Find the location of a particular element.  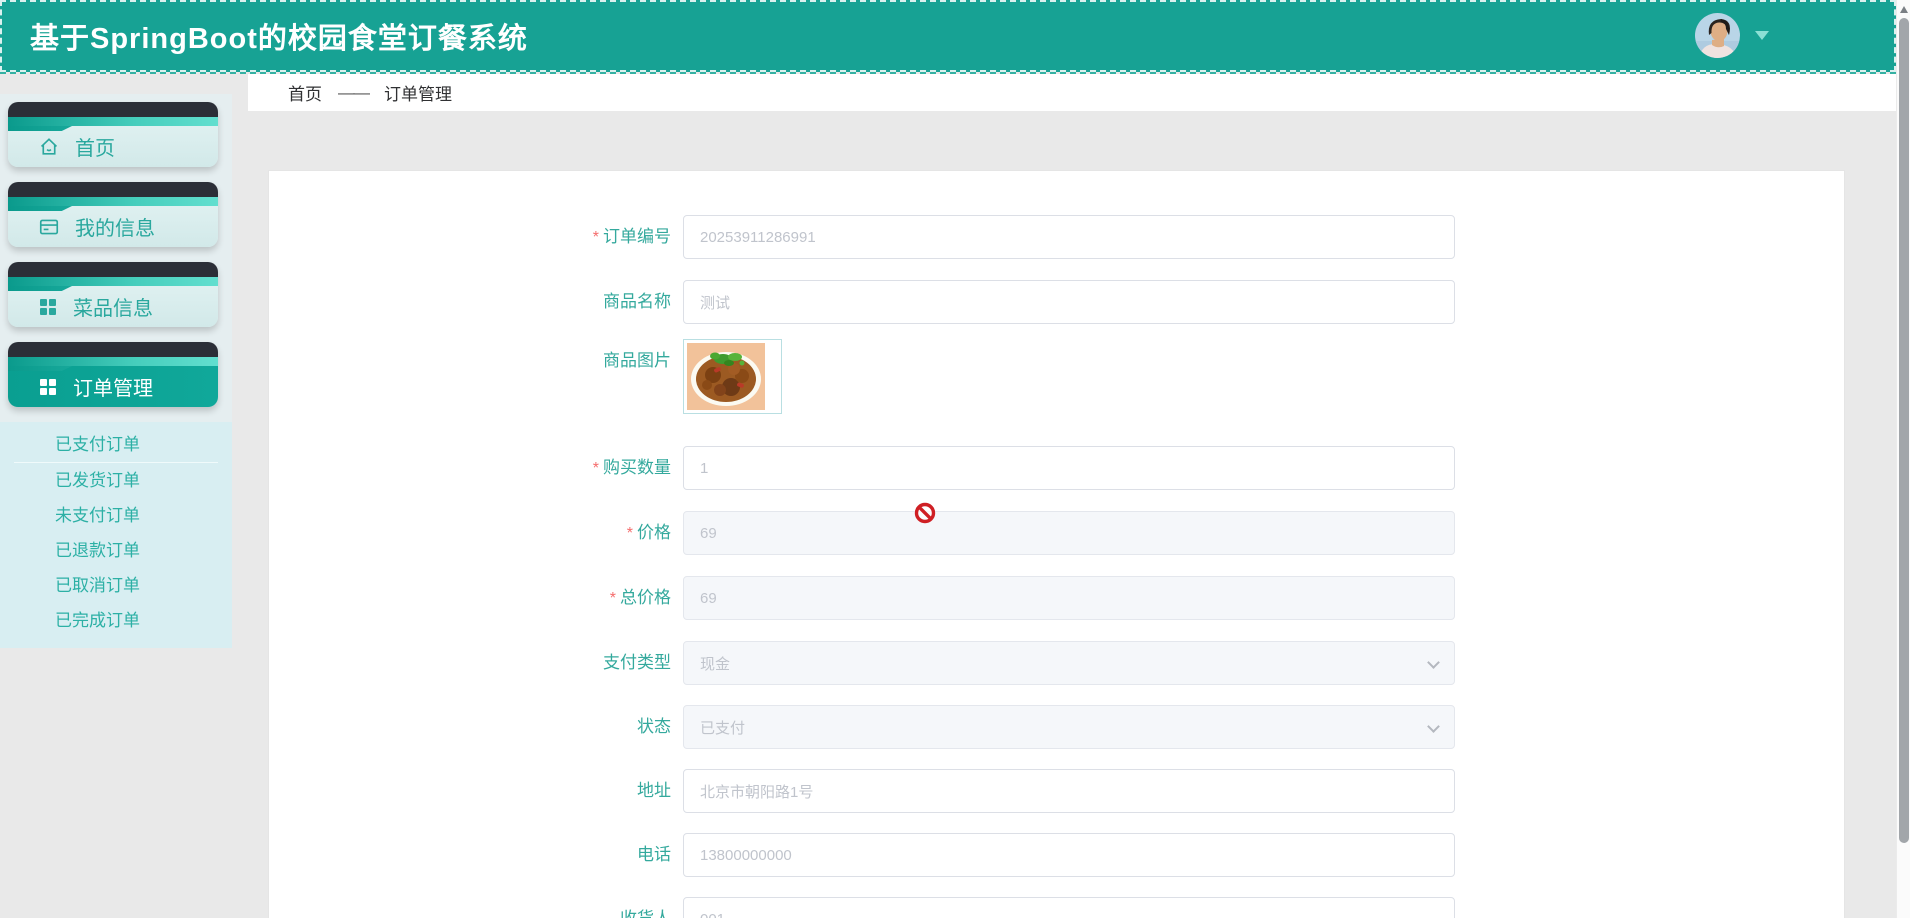

submenu-item-completed-orders: 已完成订单 is located at coordinates (116, 620).